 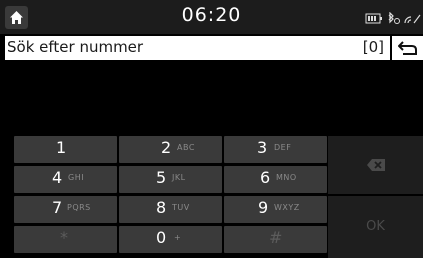 I want to click on key-digit: 1, so click(x=61, y=147).